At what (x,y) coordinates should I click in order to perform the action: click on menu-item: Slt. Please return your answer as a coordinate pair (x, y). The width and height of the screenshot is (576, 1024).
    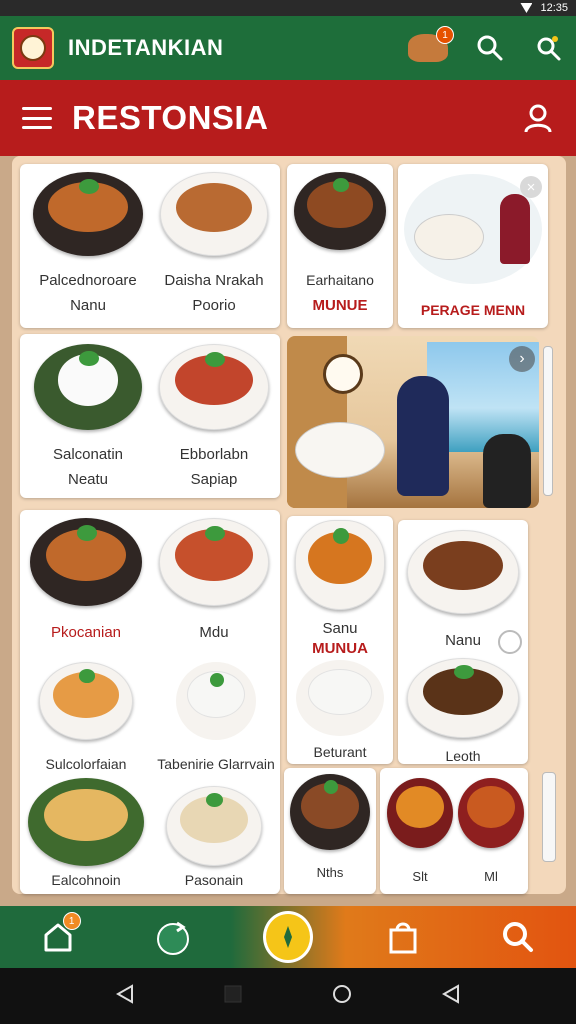
    Looking at the image, I should click on (420, 833).